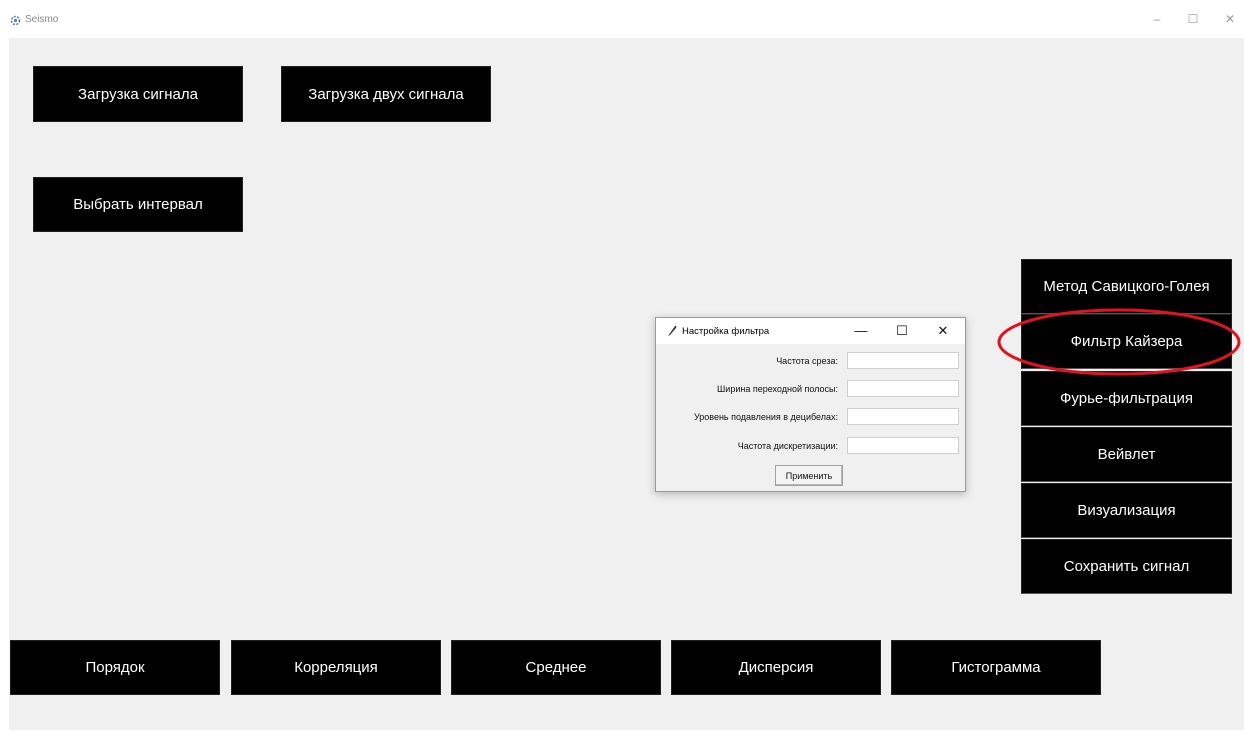  What do you see at coordinates (15, 20) in the screenshot?
I see `settings-gears-icon` at bounding box center [15, 20].